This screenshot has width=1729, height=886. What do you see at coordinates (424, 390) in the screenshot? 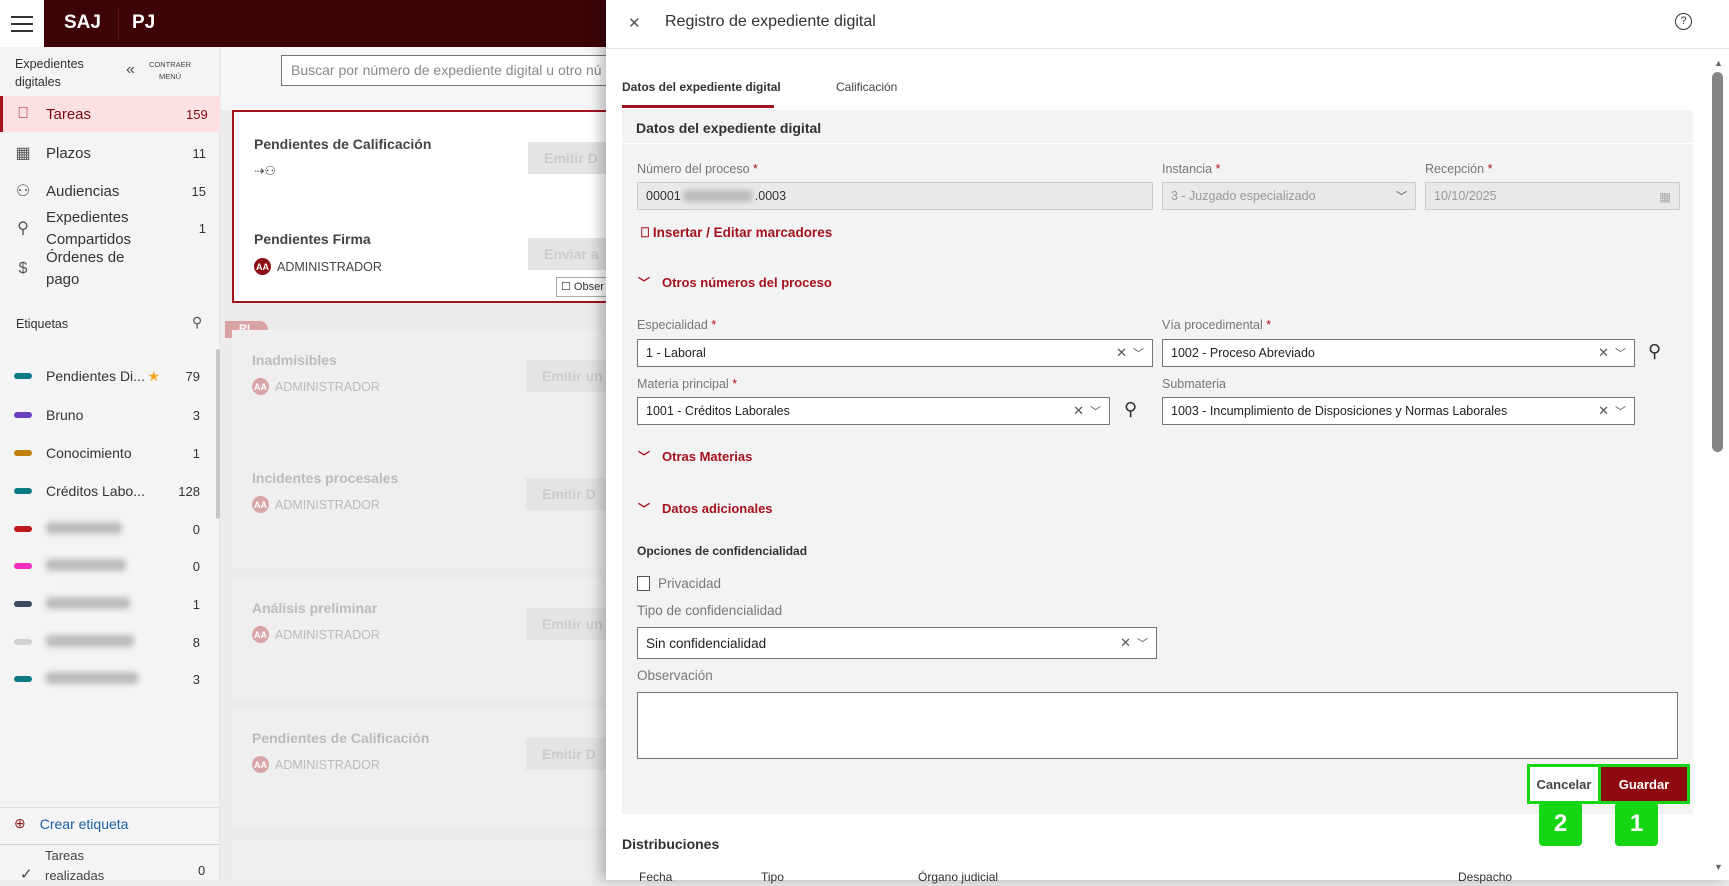
I see `task-card: Inadmisibles AA ADMINISTRADOR Emitir un` at bounding box center [424, 390].